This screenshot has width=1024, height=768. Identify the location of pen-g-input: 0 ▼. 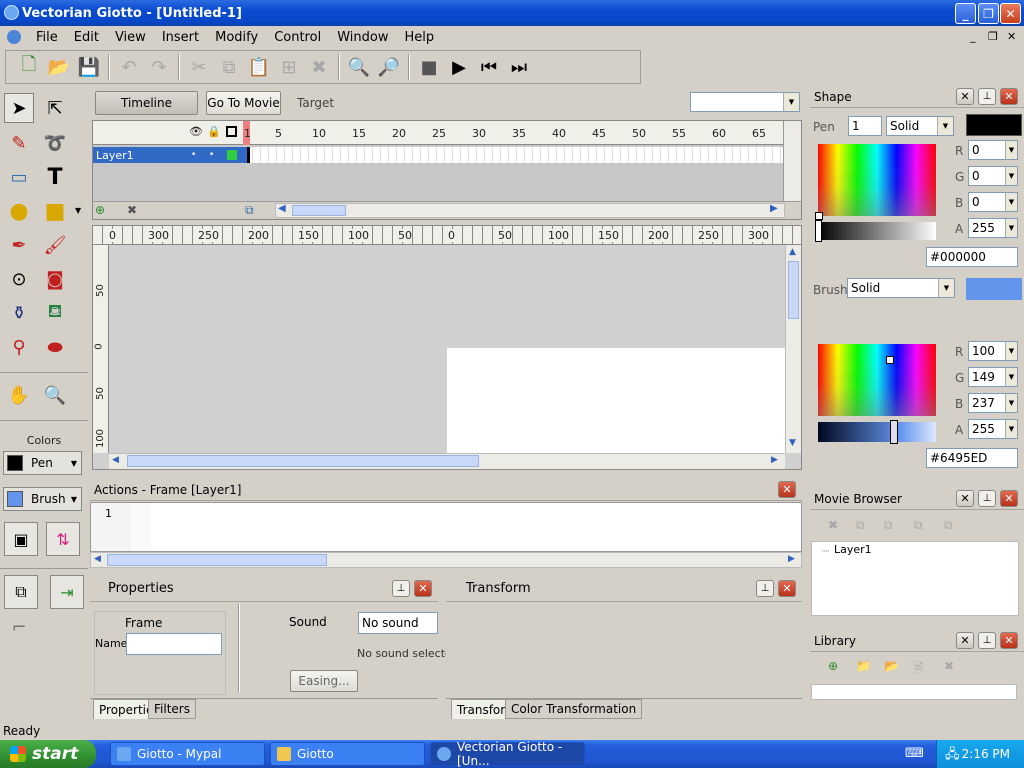
(993, 176).